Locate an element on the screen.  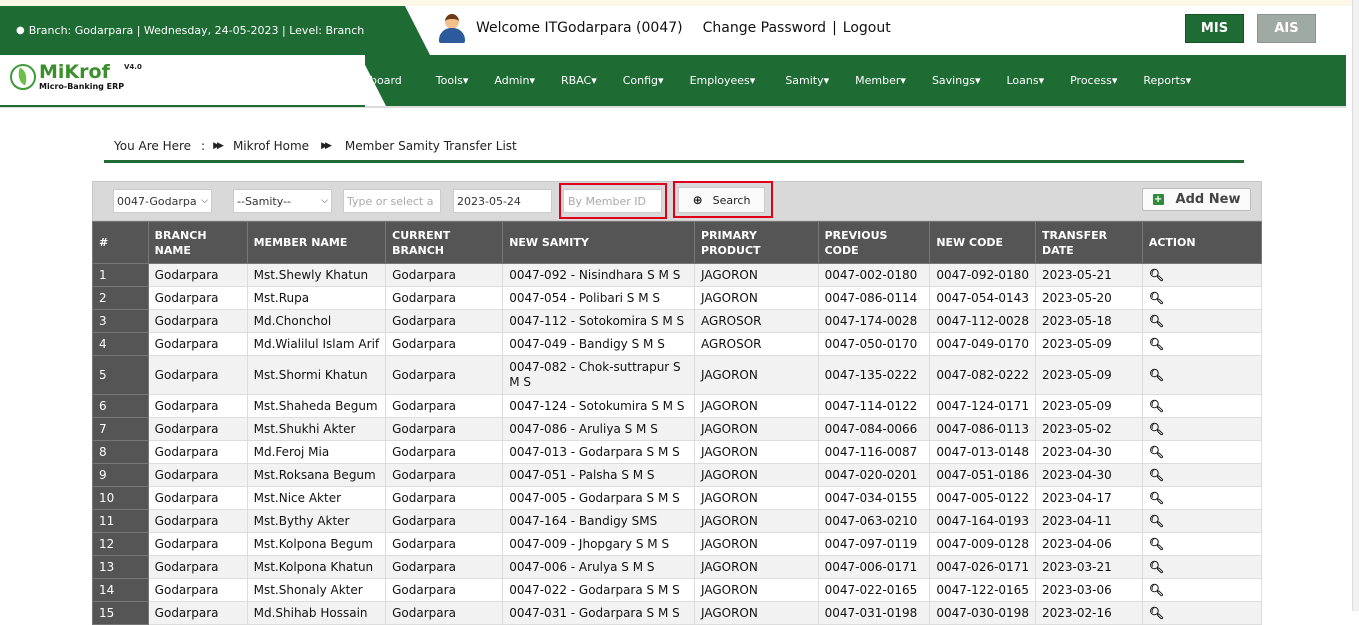
menu-reports-label: Reports is located at coordinates (1164, 80).